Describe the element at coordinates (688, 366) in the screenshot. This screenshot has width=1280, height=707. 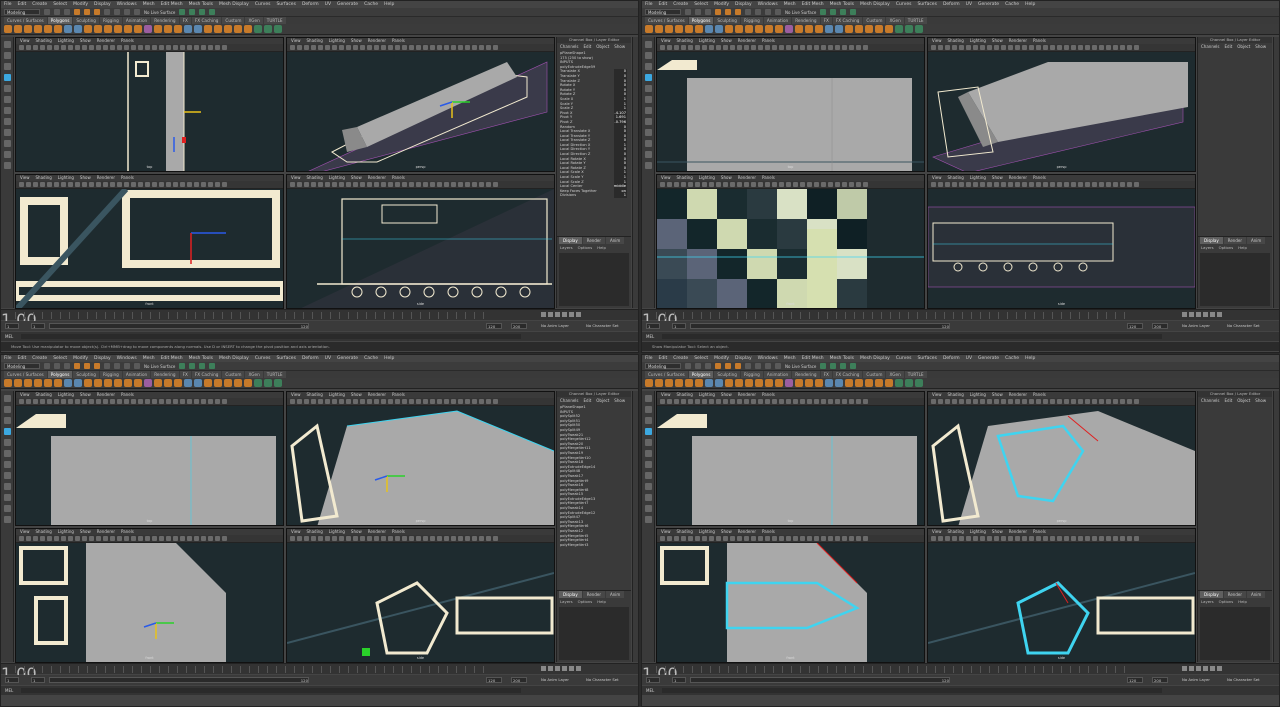
I see `new-scene-icon` at that location.